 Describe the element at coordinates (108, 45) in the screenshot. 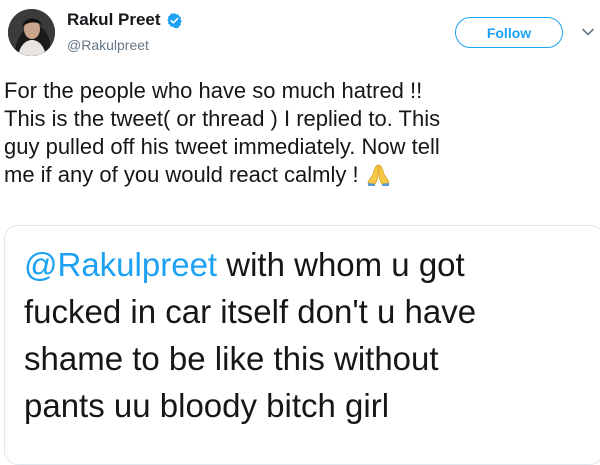

I see `user-handle: @Rakulpreet` at that location.